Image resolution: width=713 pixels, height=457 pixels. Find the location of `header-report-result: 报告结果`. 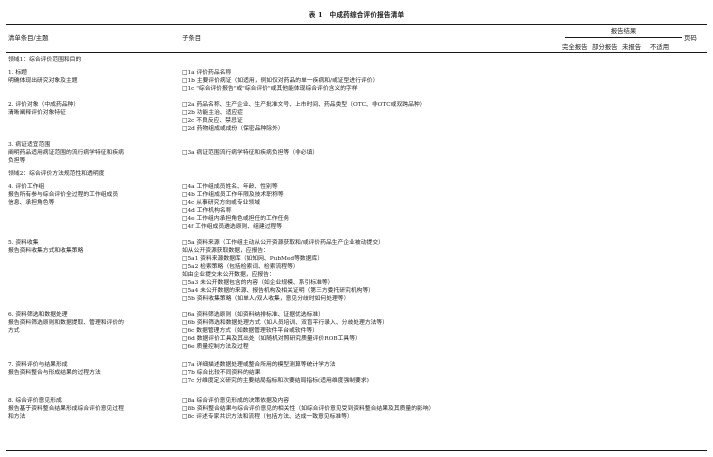

header-report-result: 报告结果 is located at coordinates (623, 31).